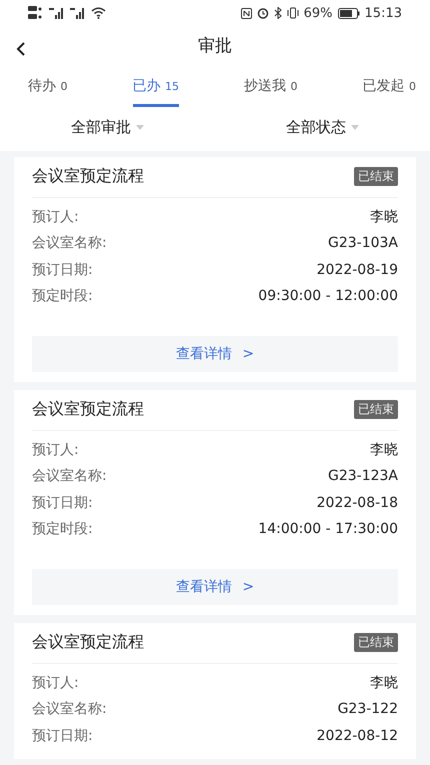 This screenshot has width=430, height=765. Describe the element at coordinates (328, 296) in the screenshot. I see `field-value: 09:30:00 - 12:00:00` at that location.